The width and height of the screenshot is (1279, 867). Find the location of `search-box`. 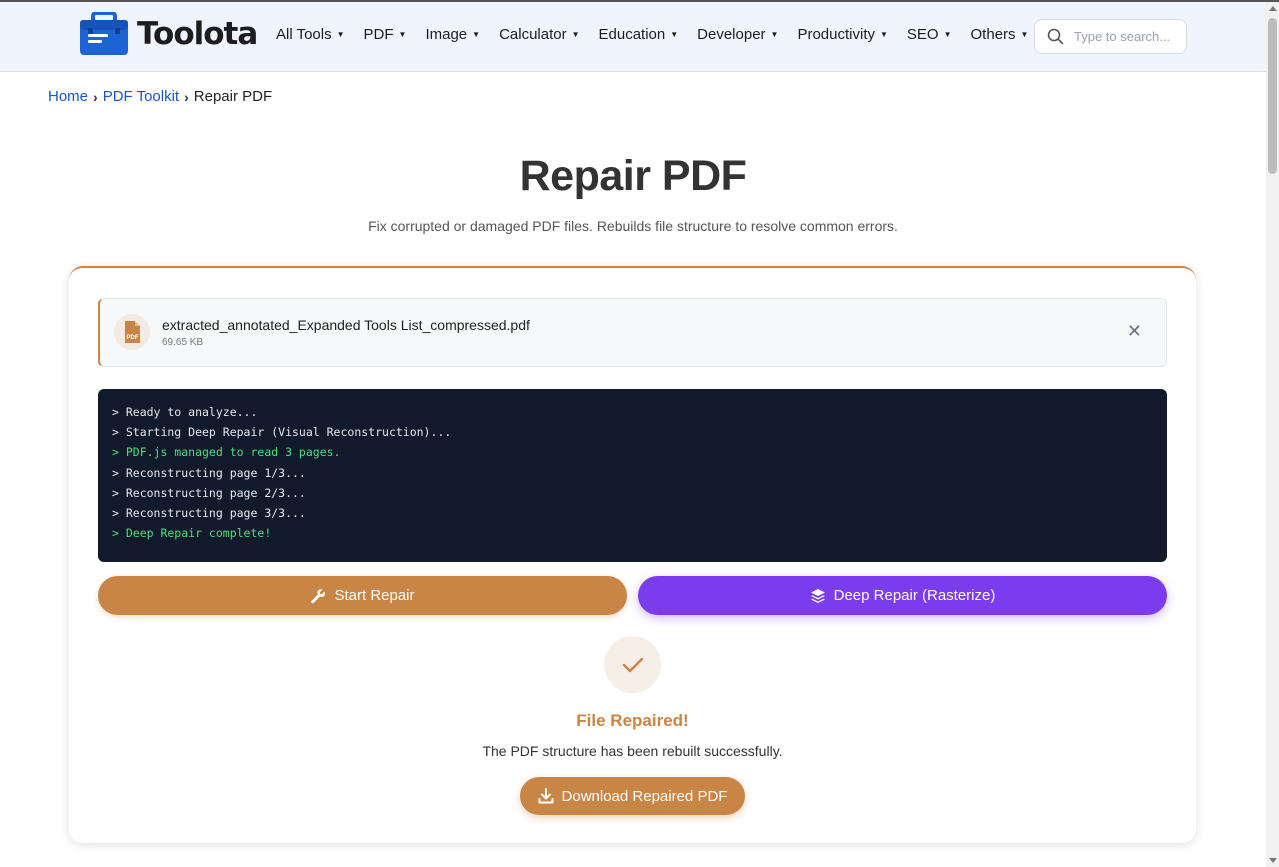

search-box is located at coordinates (1110, 36).